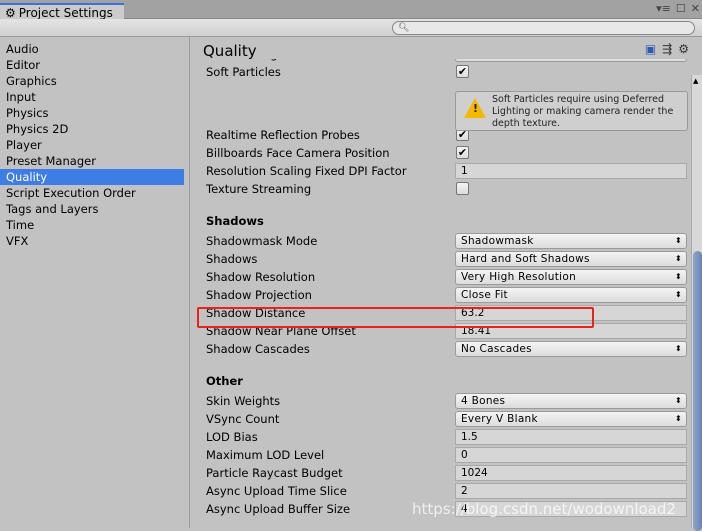 The height and width of the screenshot is (531, 702). Describe the element at coordinates (571, 437) in the screenshot. I see `value-field: 1.5` at that location.